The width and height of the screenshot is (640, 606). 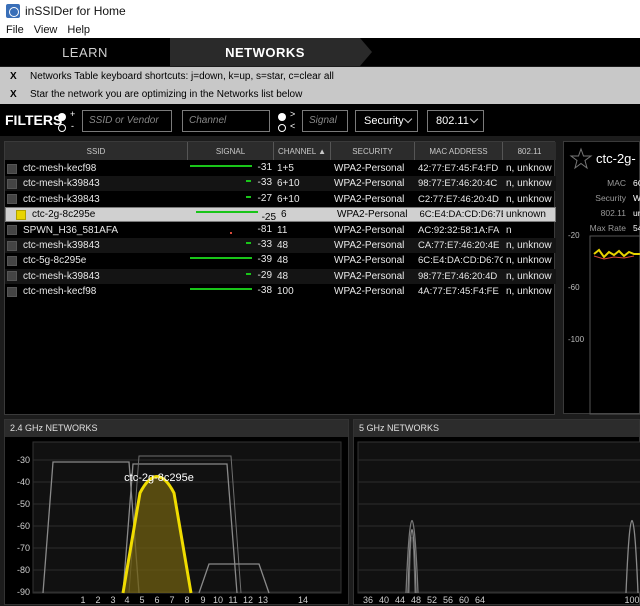 I want to click on ghz24-ytick: -50, so click(x=23, y=504).